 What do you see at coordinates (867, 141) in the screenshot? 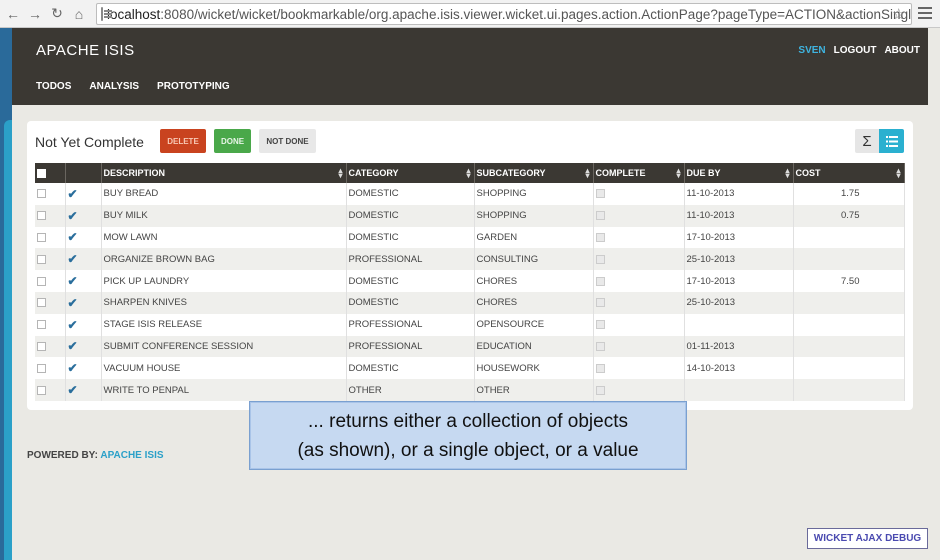
I see `summary-view-button: Σ` at bounding box center [867, 141].